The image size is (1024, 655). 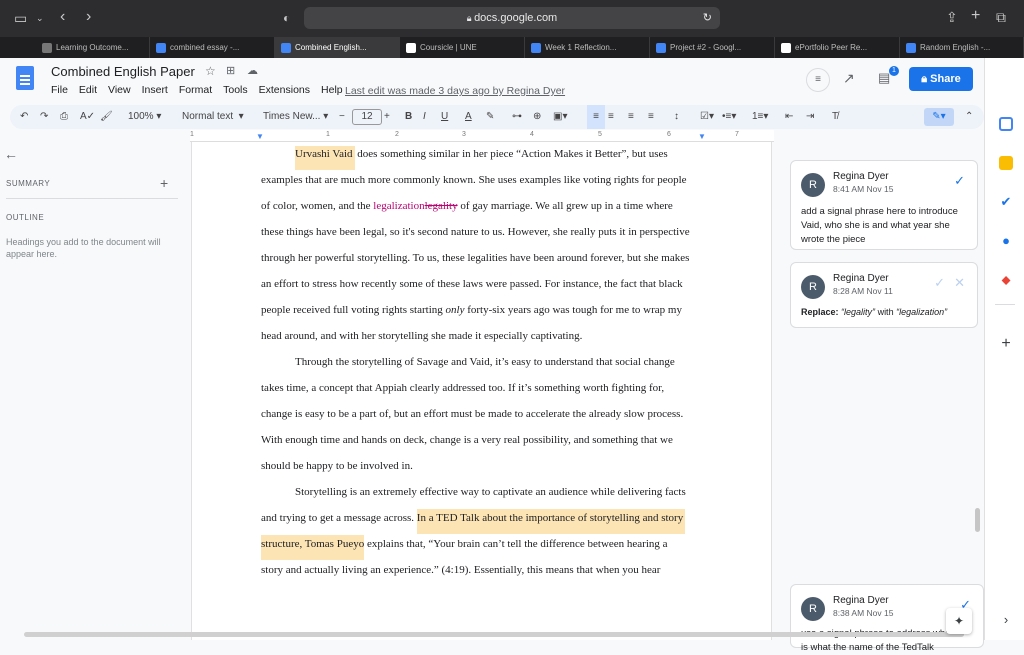 I want to click on decrease-font-icon: −, so click(x=342, y=117).